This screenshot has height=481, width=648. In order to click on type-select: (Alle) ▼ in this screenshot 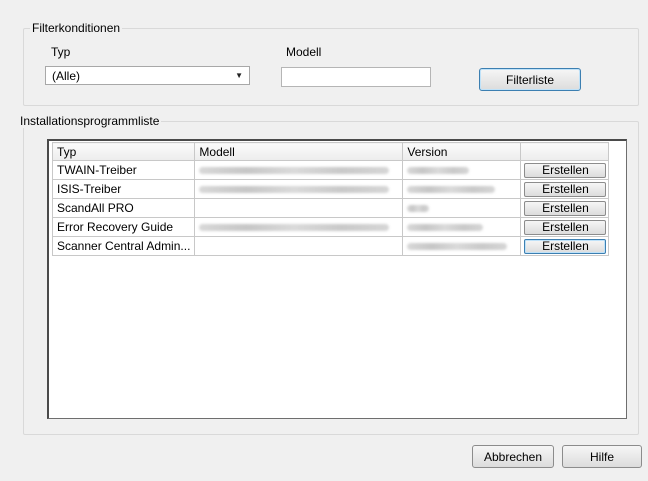, I will do `click(147, 75)`.